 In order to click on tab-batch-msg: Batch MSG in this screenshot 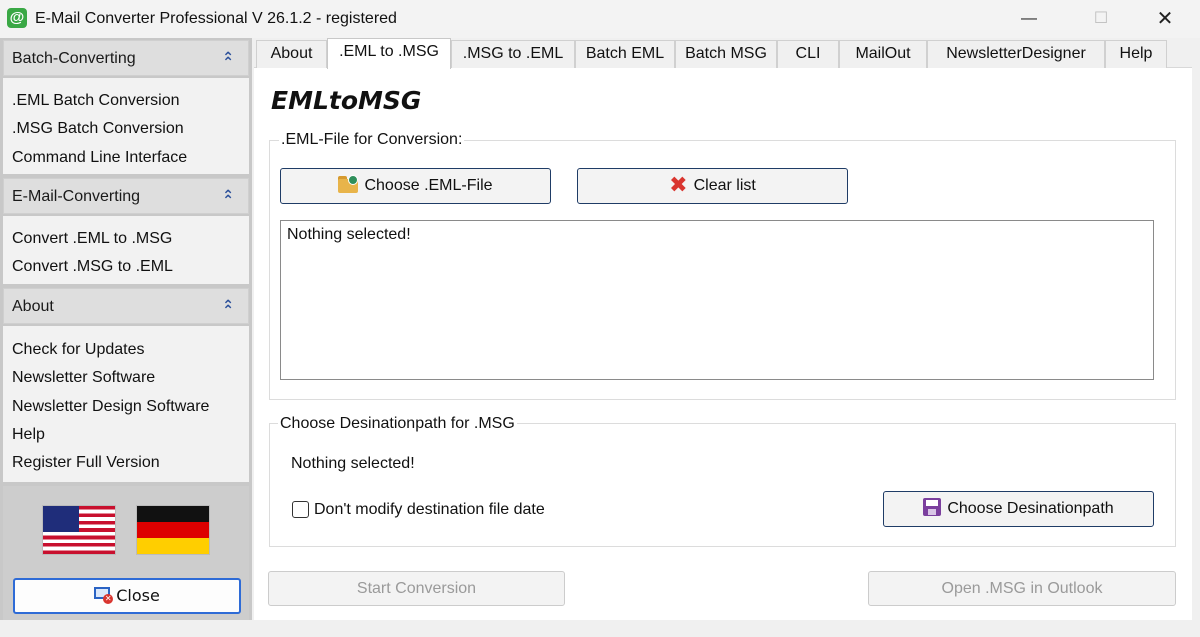, I will do `click(726, 54)`.